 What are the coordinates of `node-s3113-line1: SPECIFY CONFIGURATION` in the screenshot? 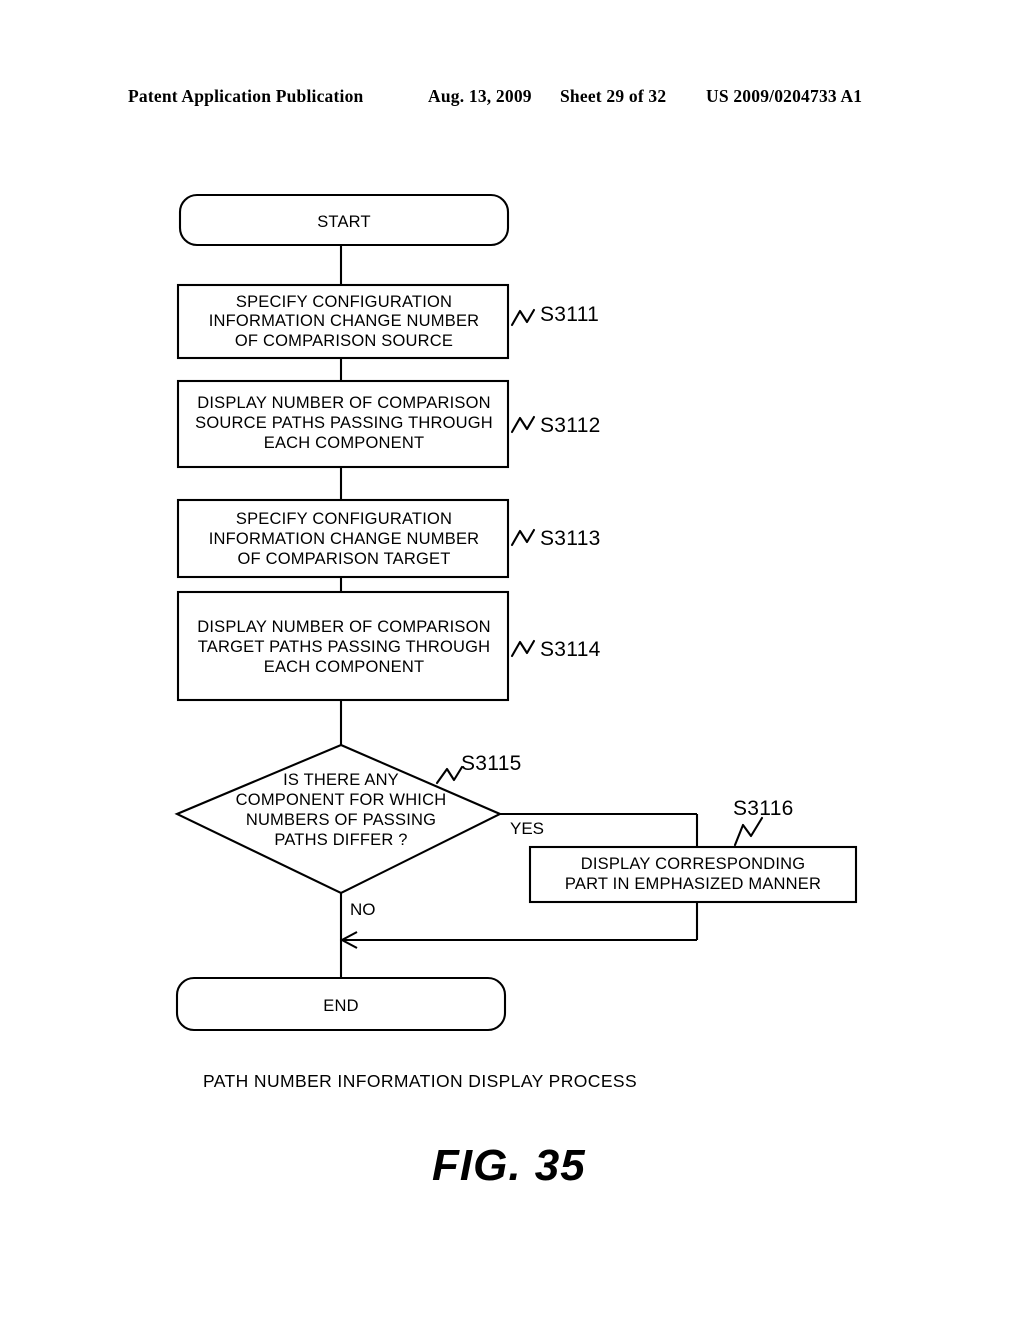 It's located at (344, 519).